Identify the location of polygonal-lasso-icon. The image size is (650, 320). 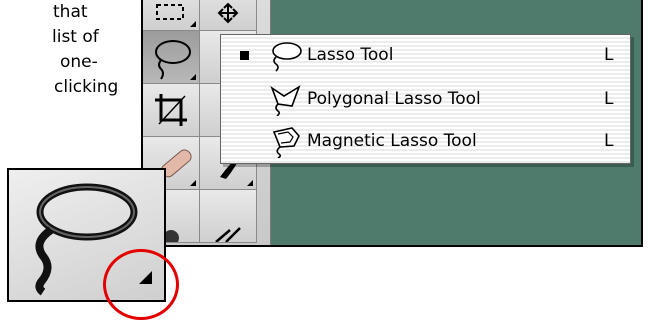
(285, 100).